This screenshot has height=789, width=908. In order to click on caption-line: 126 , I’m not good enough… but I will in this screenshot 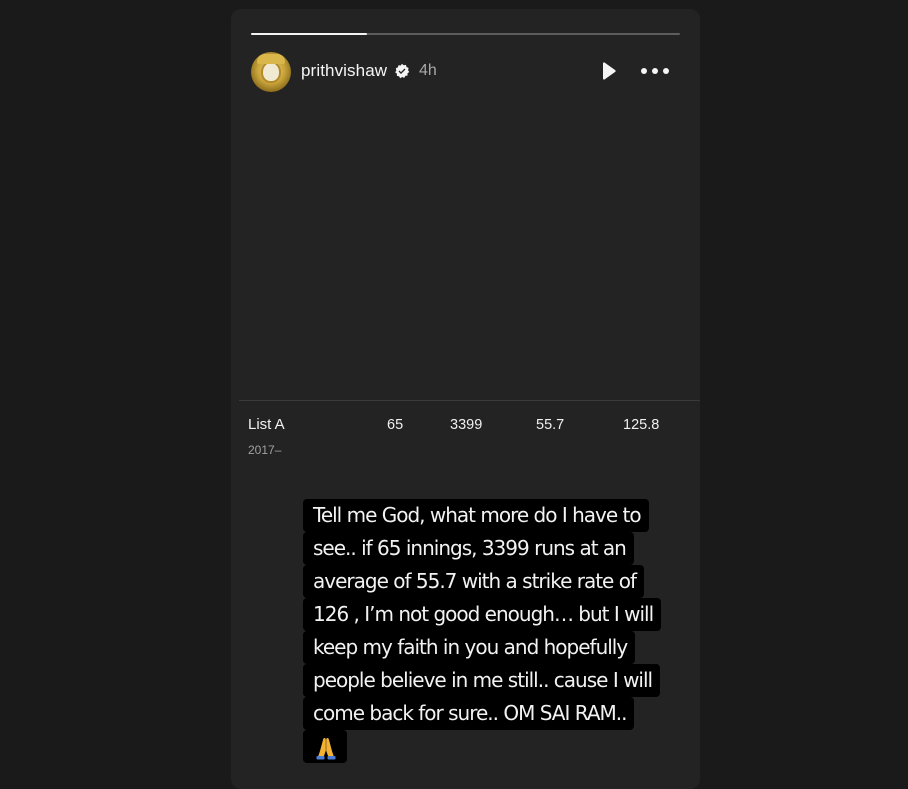, I will do `click(482, 614)`.